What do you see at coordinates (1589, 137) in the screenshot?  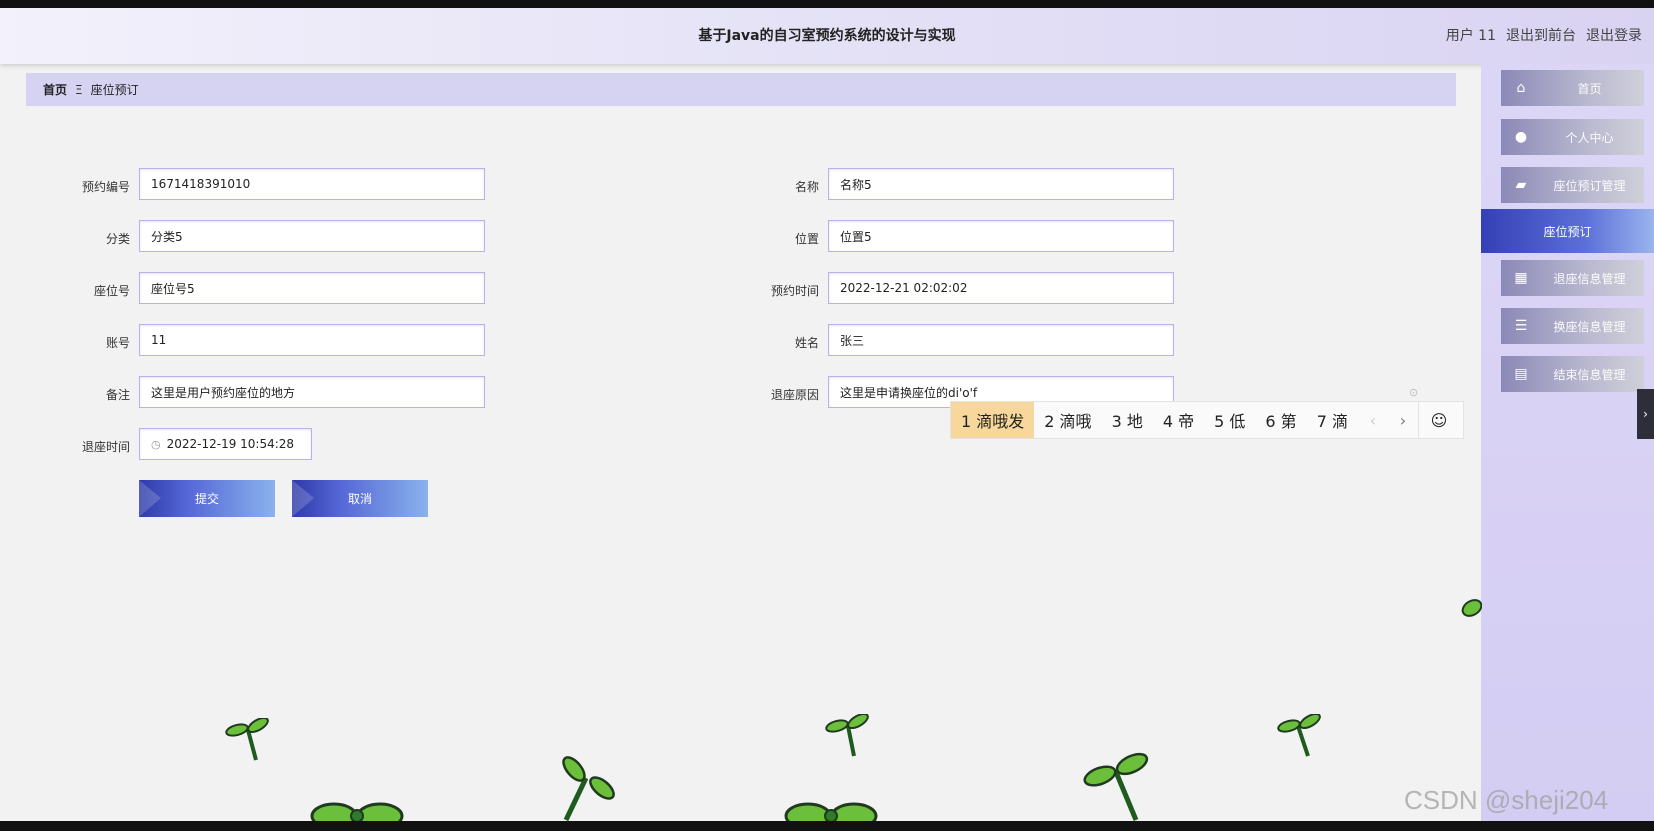 I see `sidebar-item-label: 个人中心` at bounding box center [1589, 137].